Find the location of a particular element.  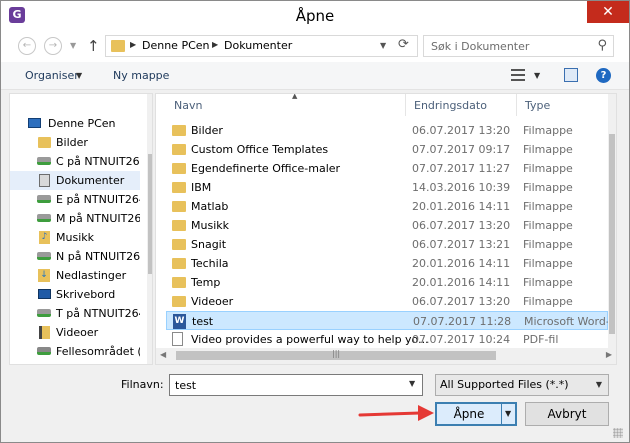

address-bar: ▶ Denne PCen ▶ Dokumenter ▼ ⟳ is located at coordinates (261, 46).